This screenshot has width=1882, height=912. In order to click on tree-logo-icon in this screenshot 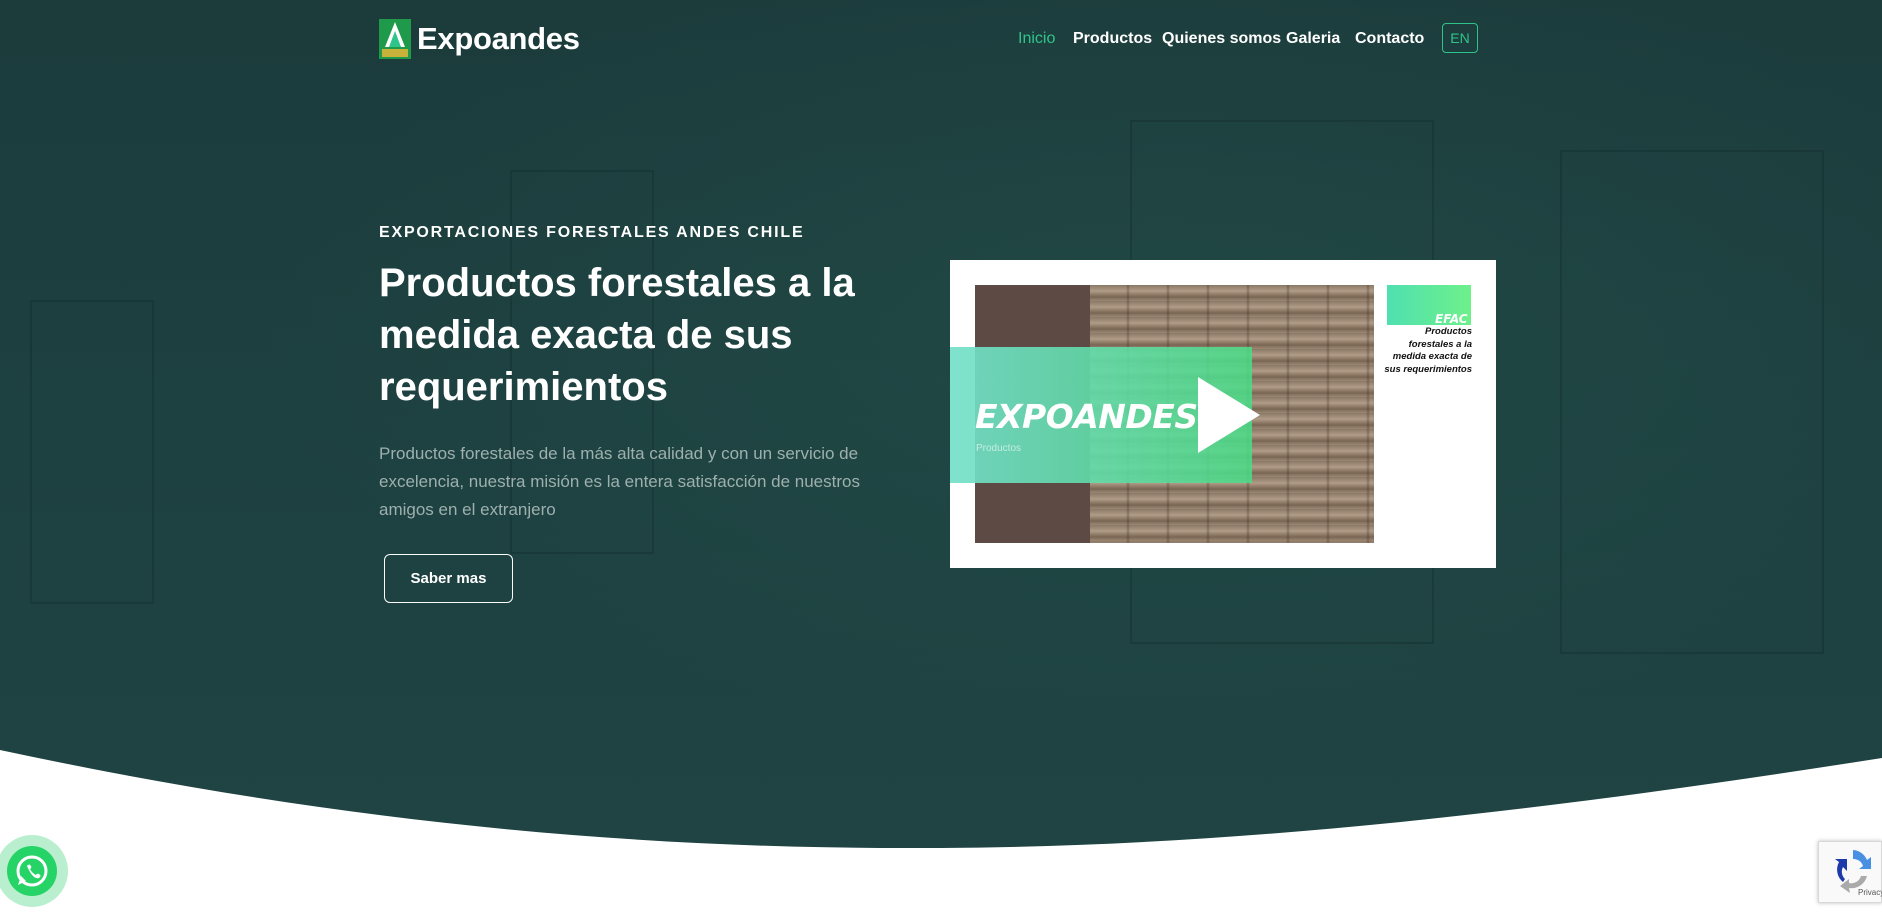, I will do `click(395, 39)`.